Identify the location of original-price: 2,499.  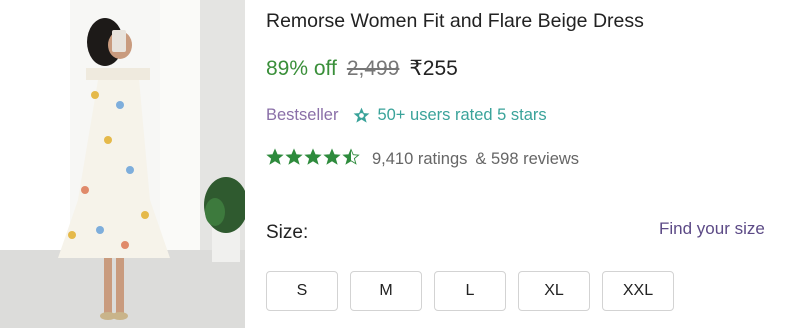
(373, 68).